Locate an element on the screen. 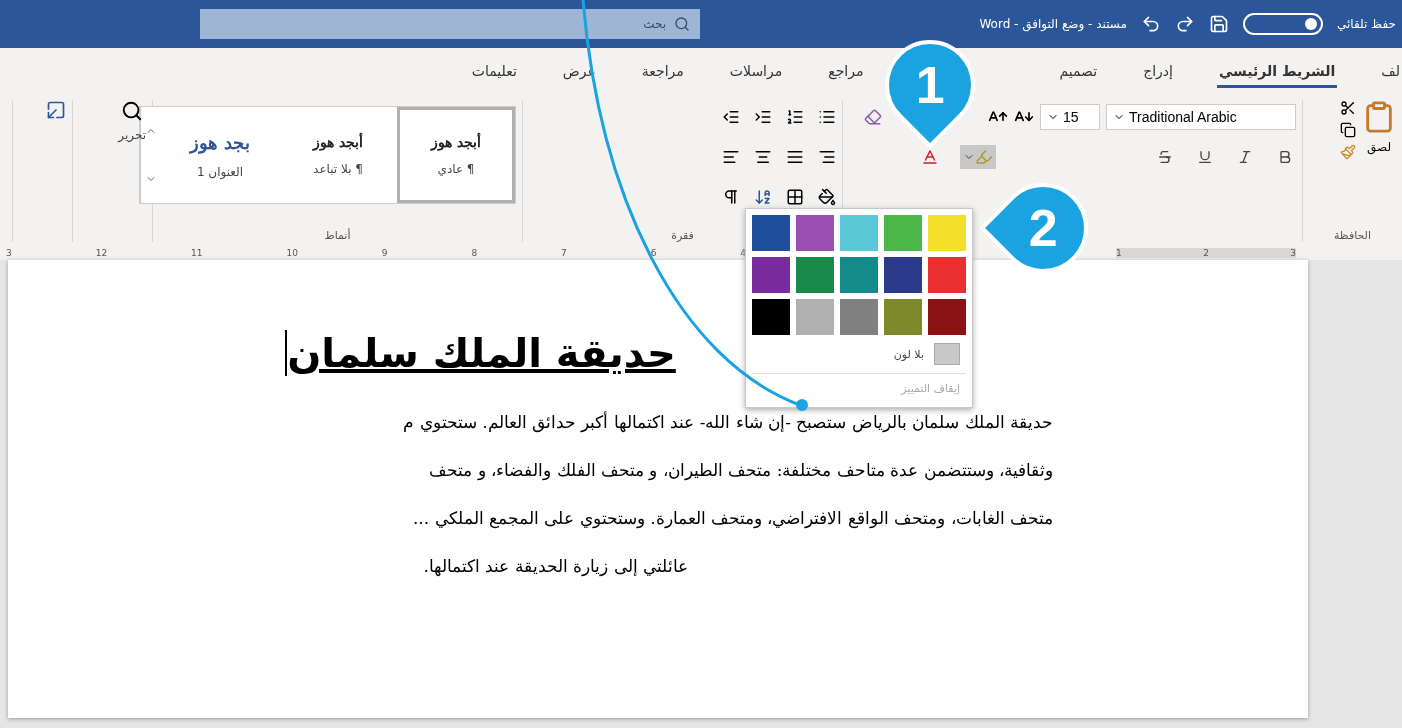 This screenshot has width=1402, height=728. style-preview: بجد هوز is located at coordinates (220, 142).